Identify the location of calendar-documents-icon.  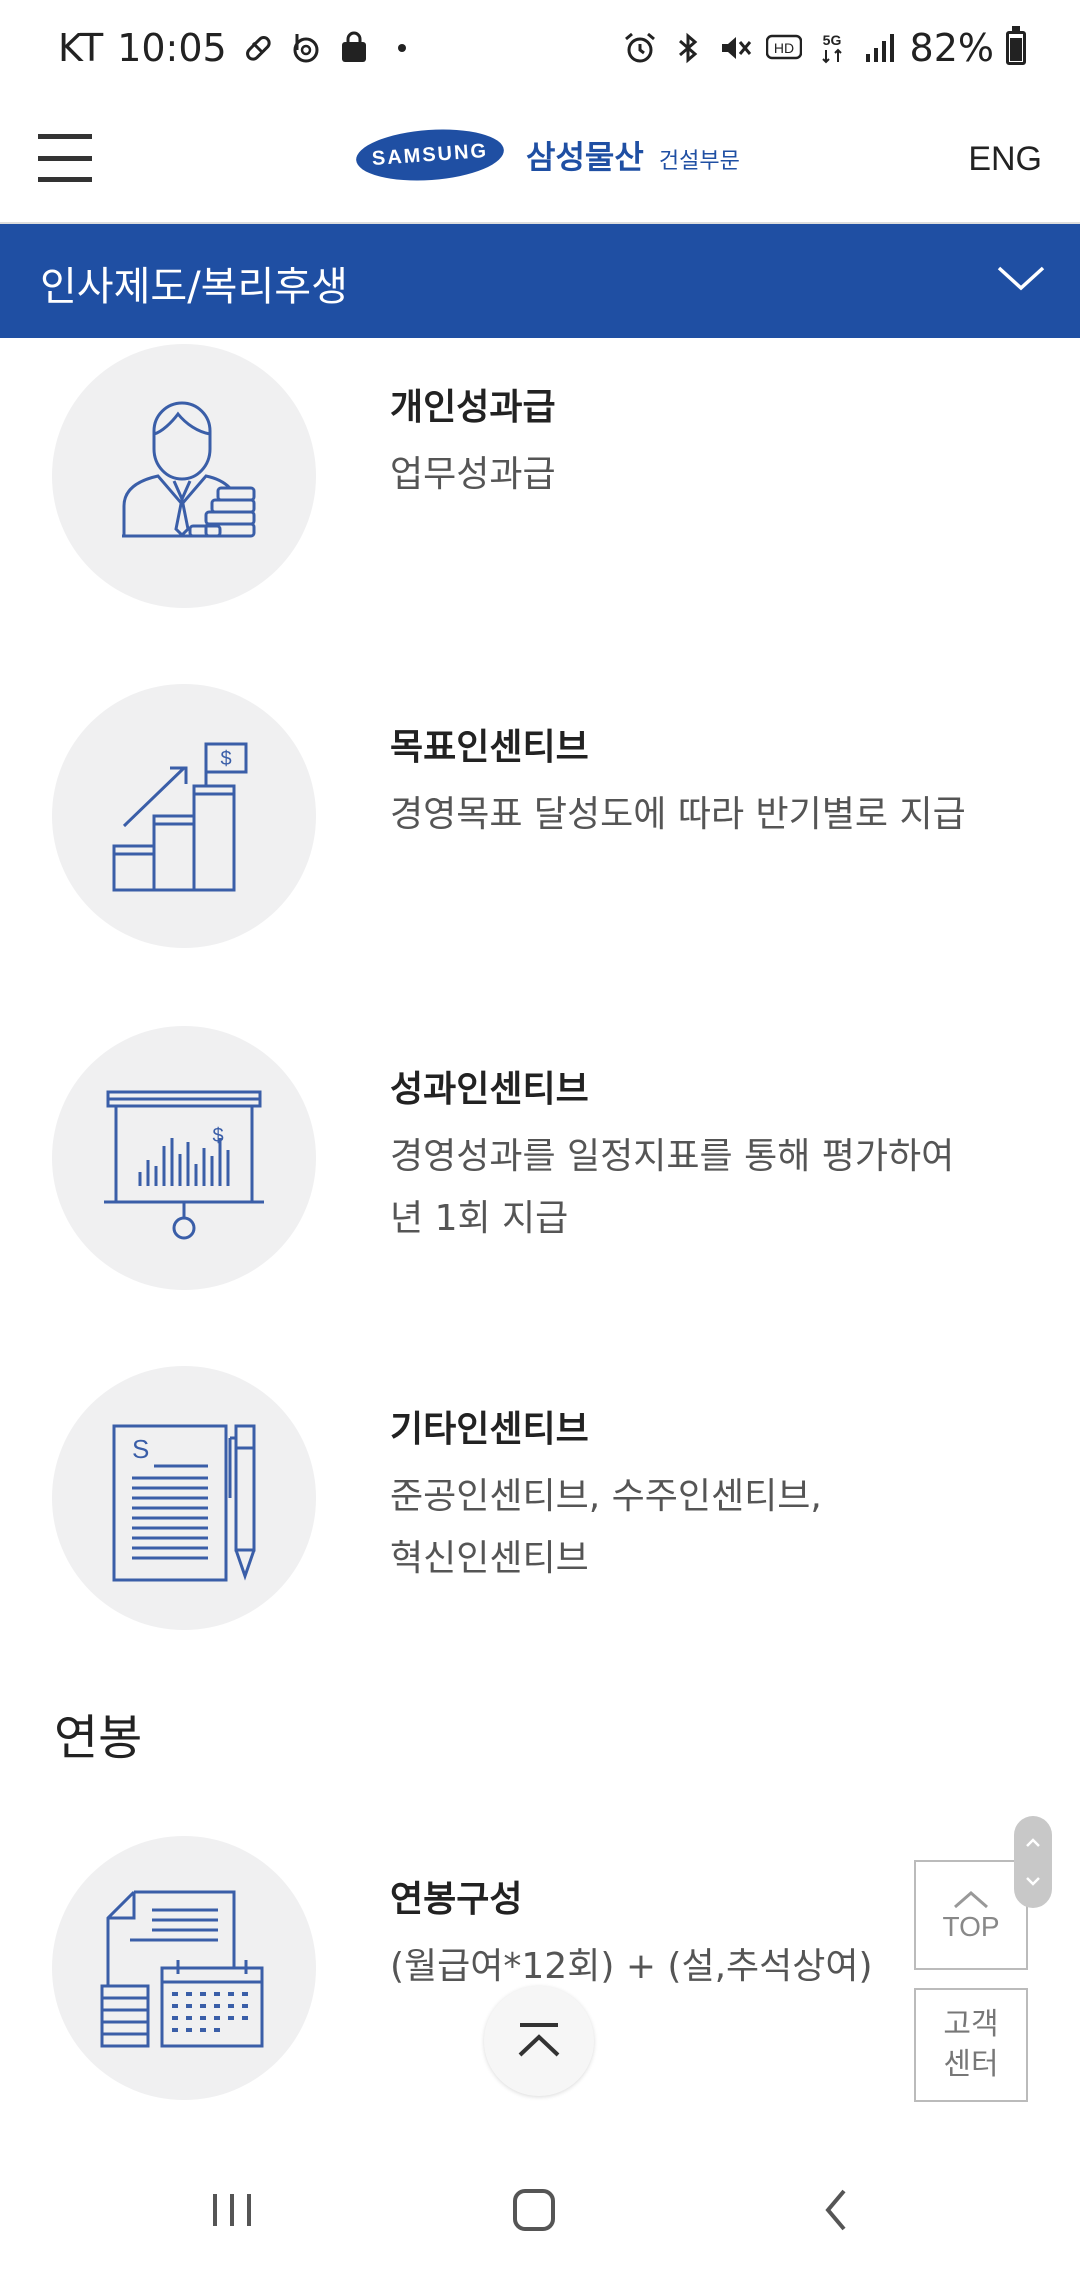
(182, 1969).